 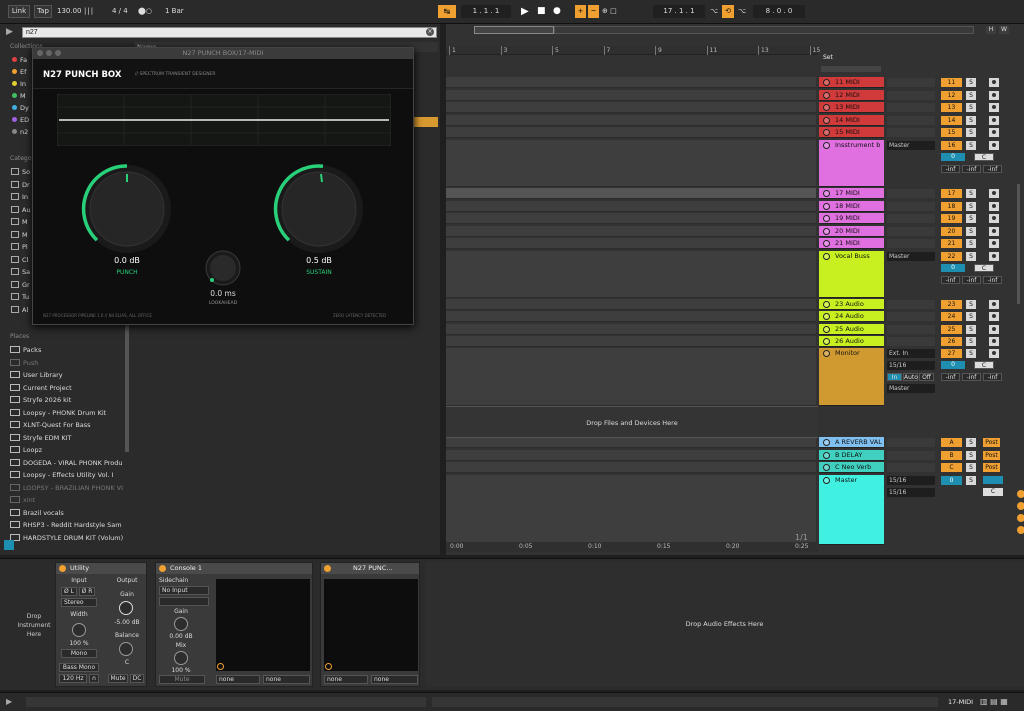 I want to click on track-number-button: 12, so click(x=951, y=95).